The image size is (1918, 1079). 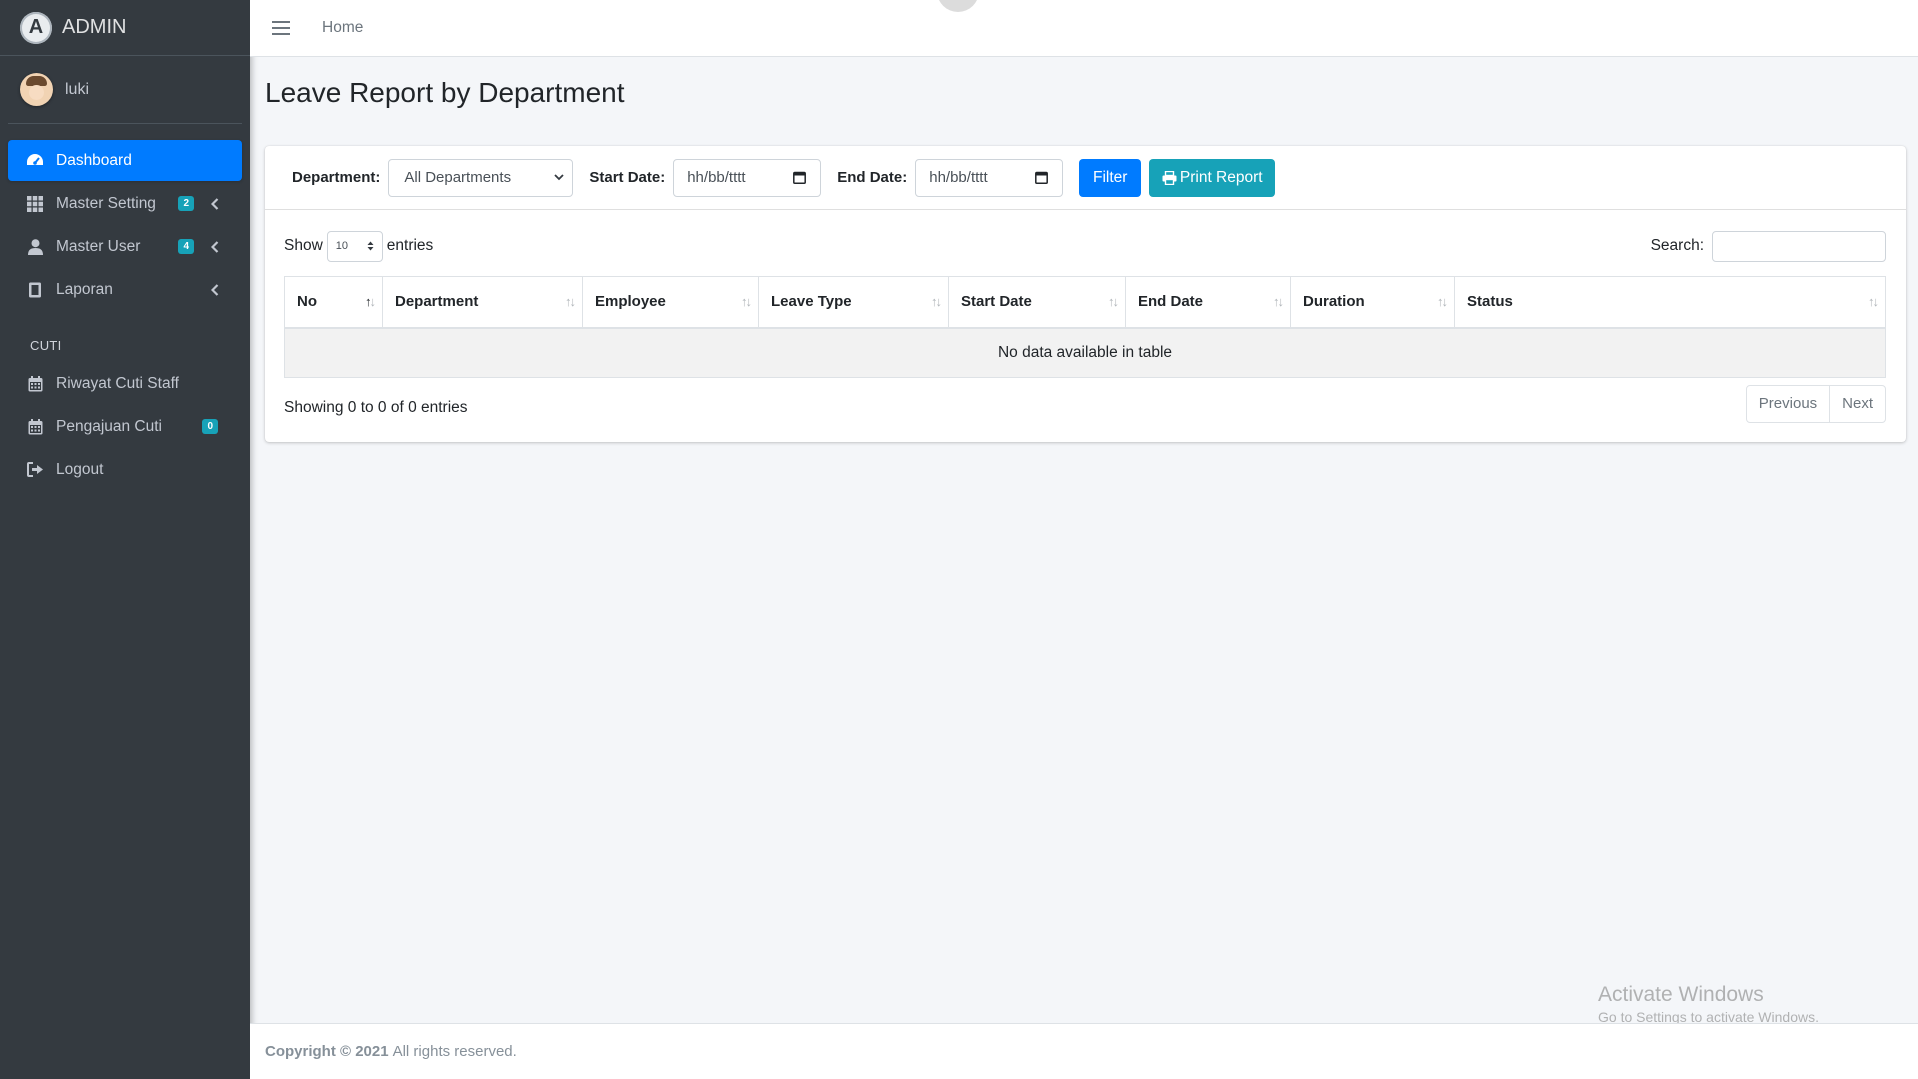 What do you see at coordinates (342, 28) in the screenshot?
I see `nav-home-link: Home` at bounding box center [342, 28].